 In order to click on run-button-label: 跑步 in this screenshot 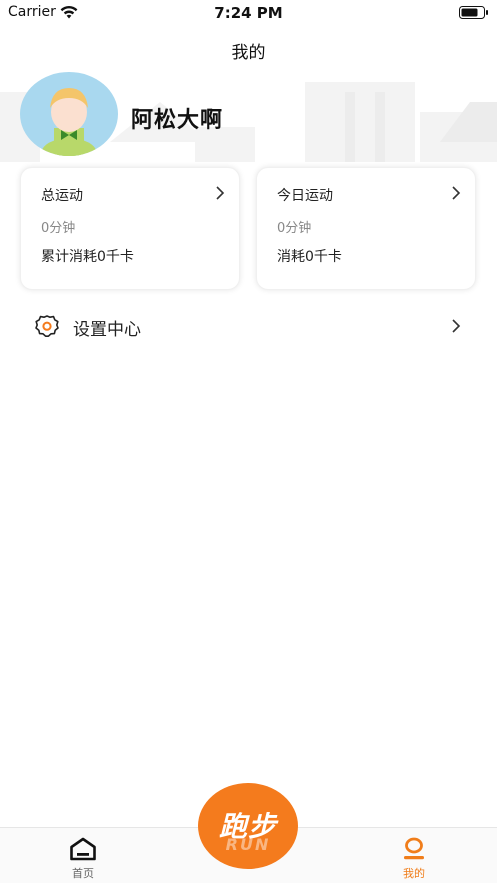, I will do `click(247, 826)`.